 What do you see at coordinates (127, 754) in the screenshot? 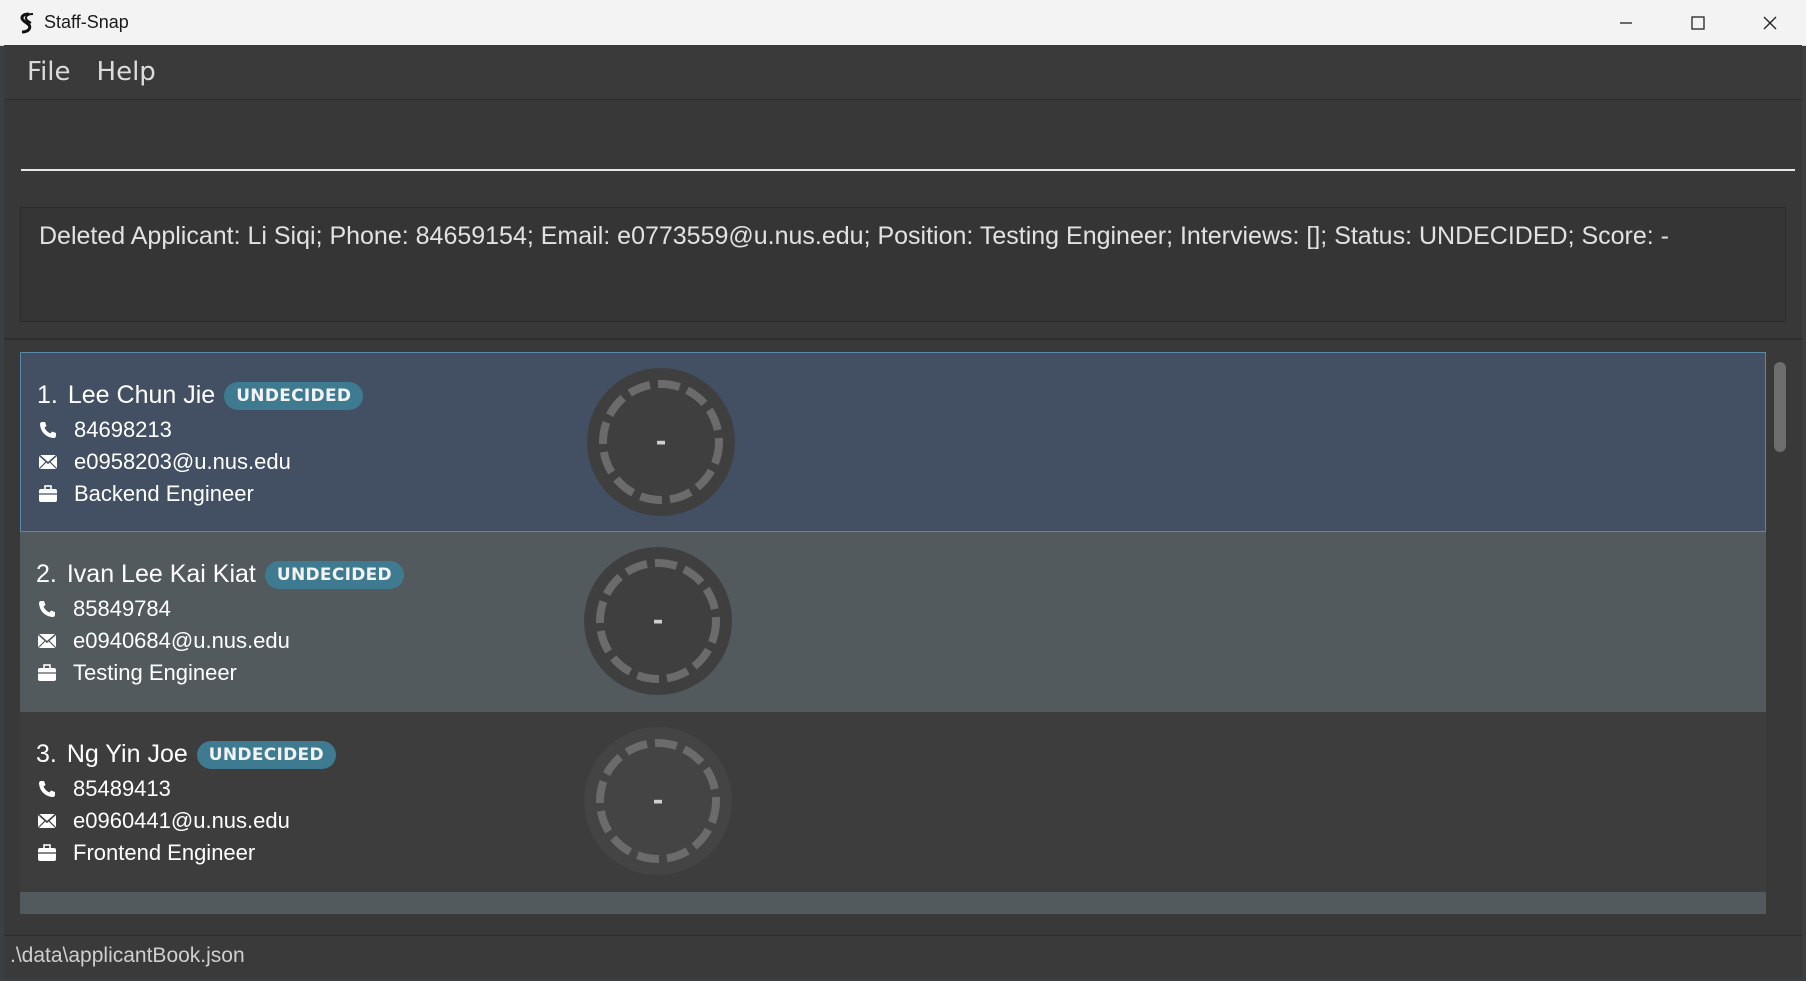
I see `applicant-name: Ng Yin Joe` at bounding box center [127, 754].